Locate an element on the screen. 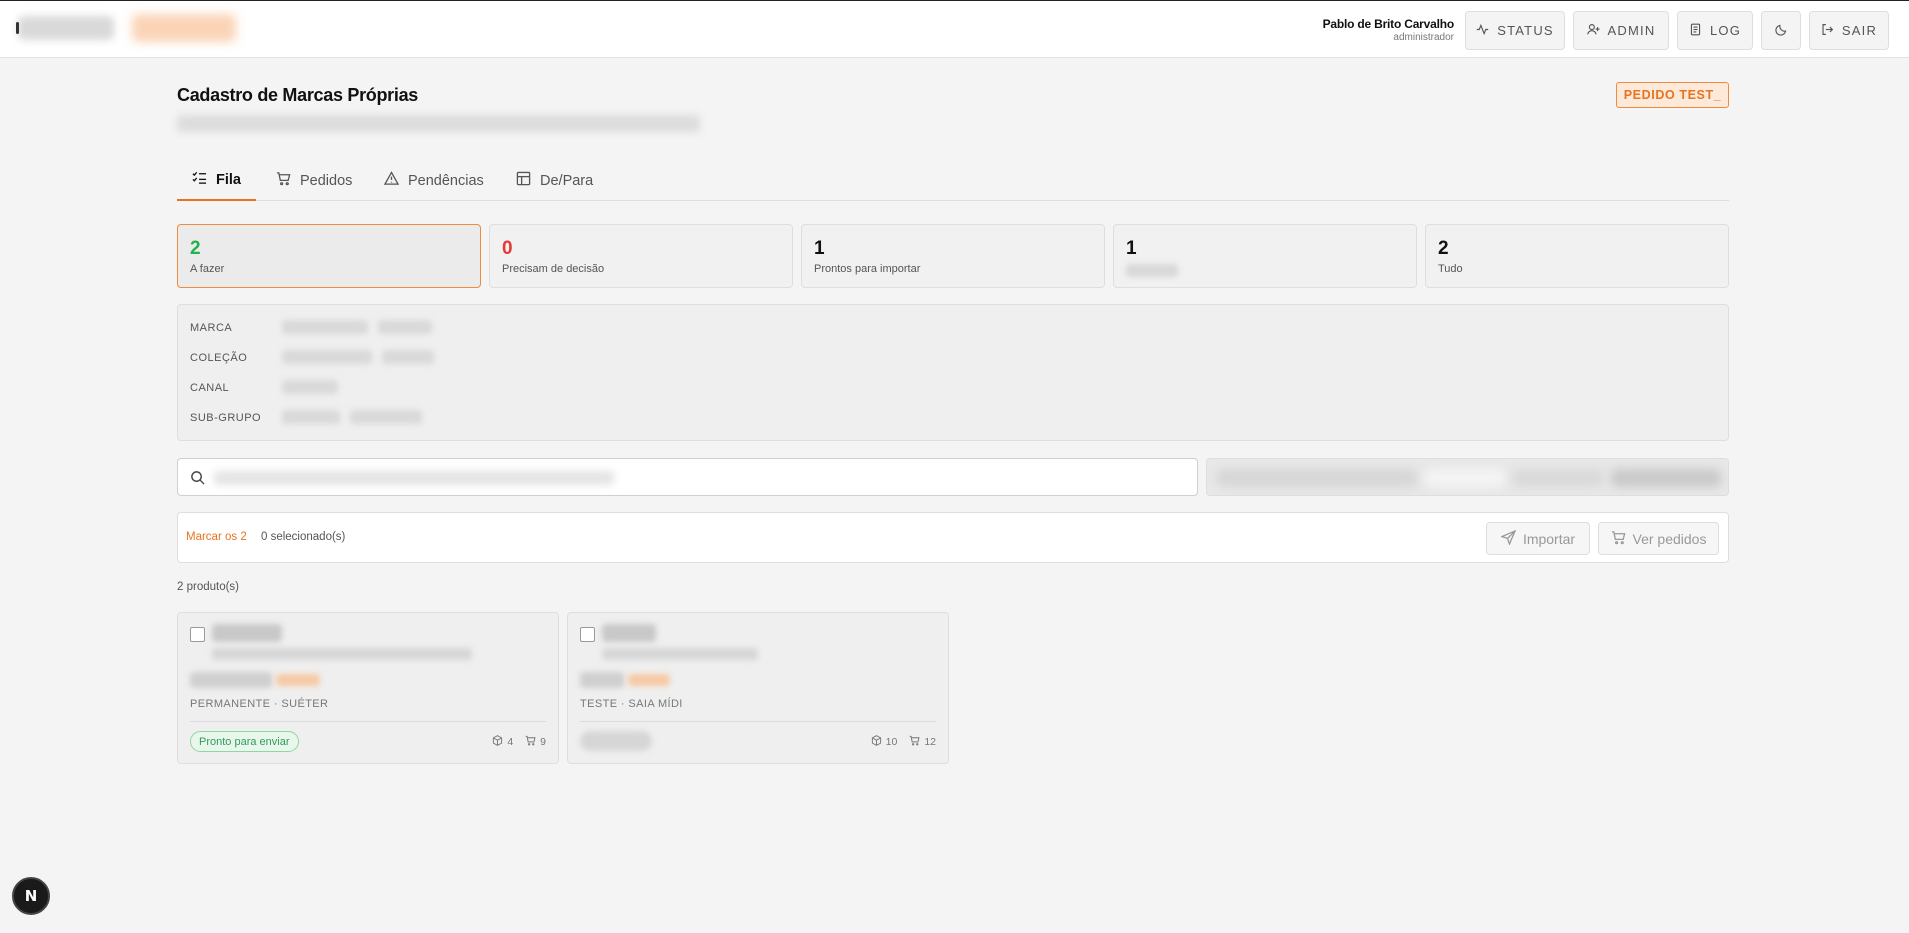 This screenshot has width=1909, height=933. theme-toggle-button is located at coordinates (1781, 30).